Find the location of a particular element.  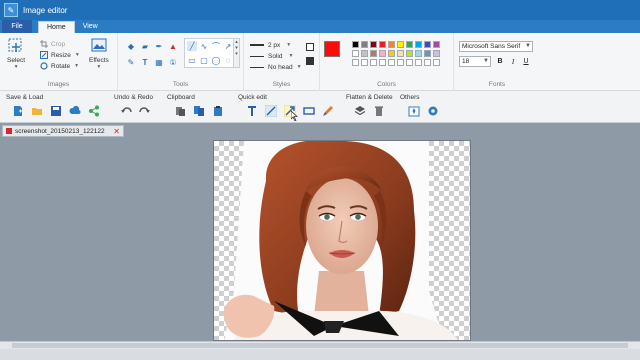

arrow-shape-icon: ↗ is located at coordinates (228, 46).